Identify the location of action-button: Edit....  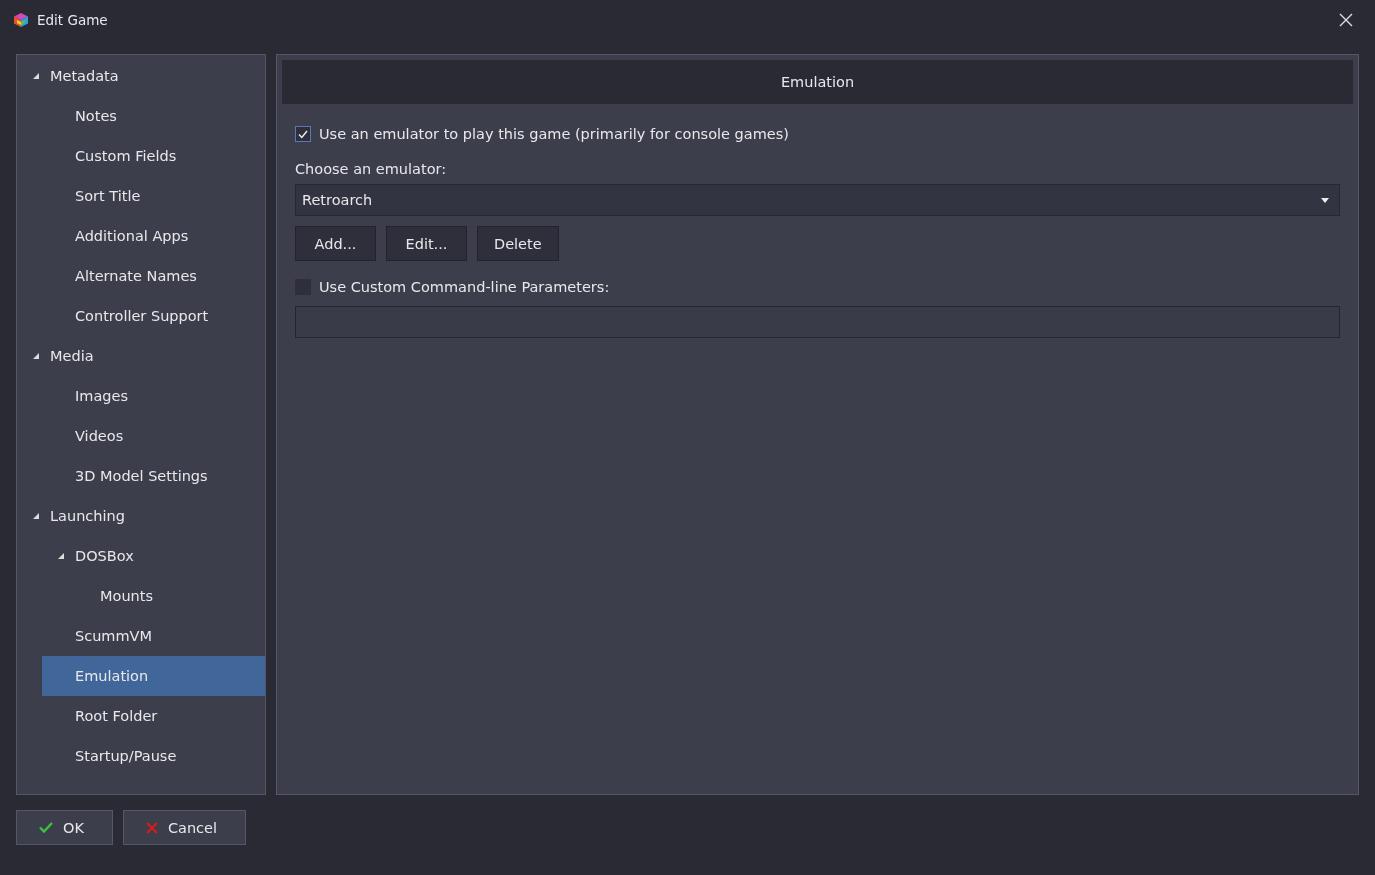
(426, 243).